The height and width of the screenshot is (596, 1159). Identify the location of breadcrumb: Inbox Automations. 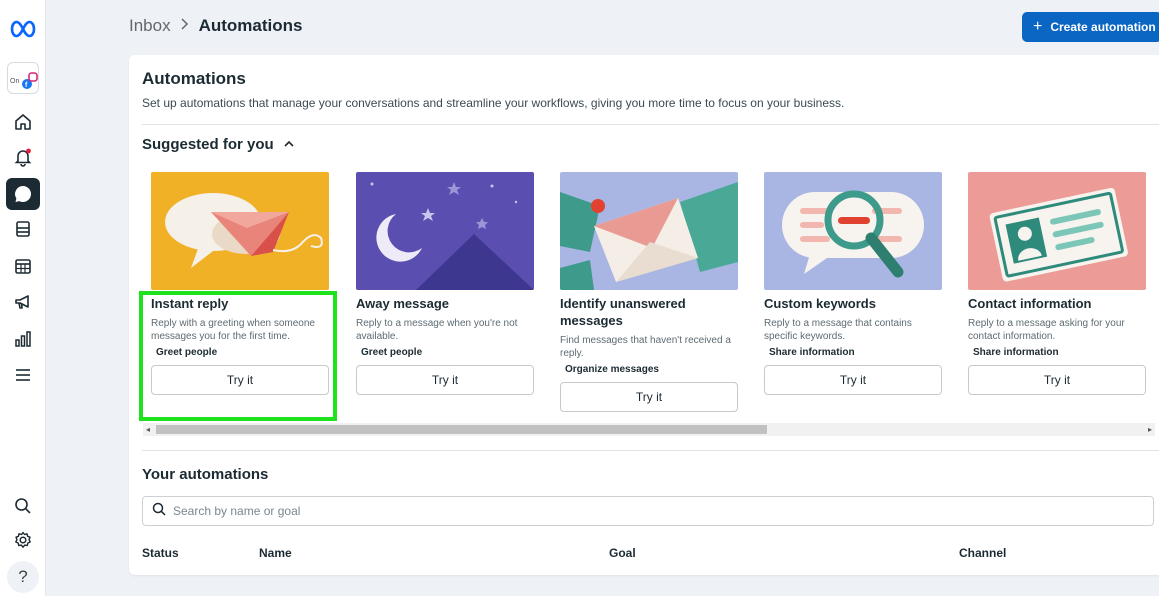
(215, 26).